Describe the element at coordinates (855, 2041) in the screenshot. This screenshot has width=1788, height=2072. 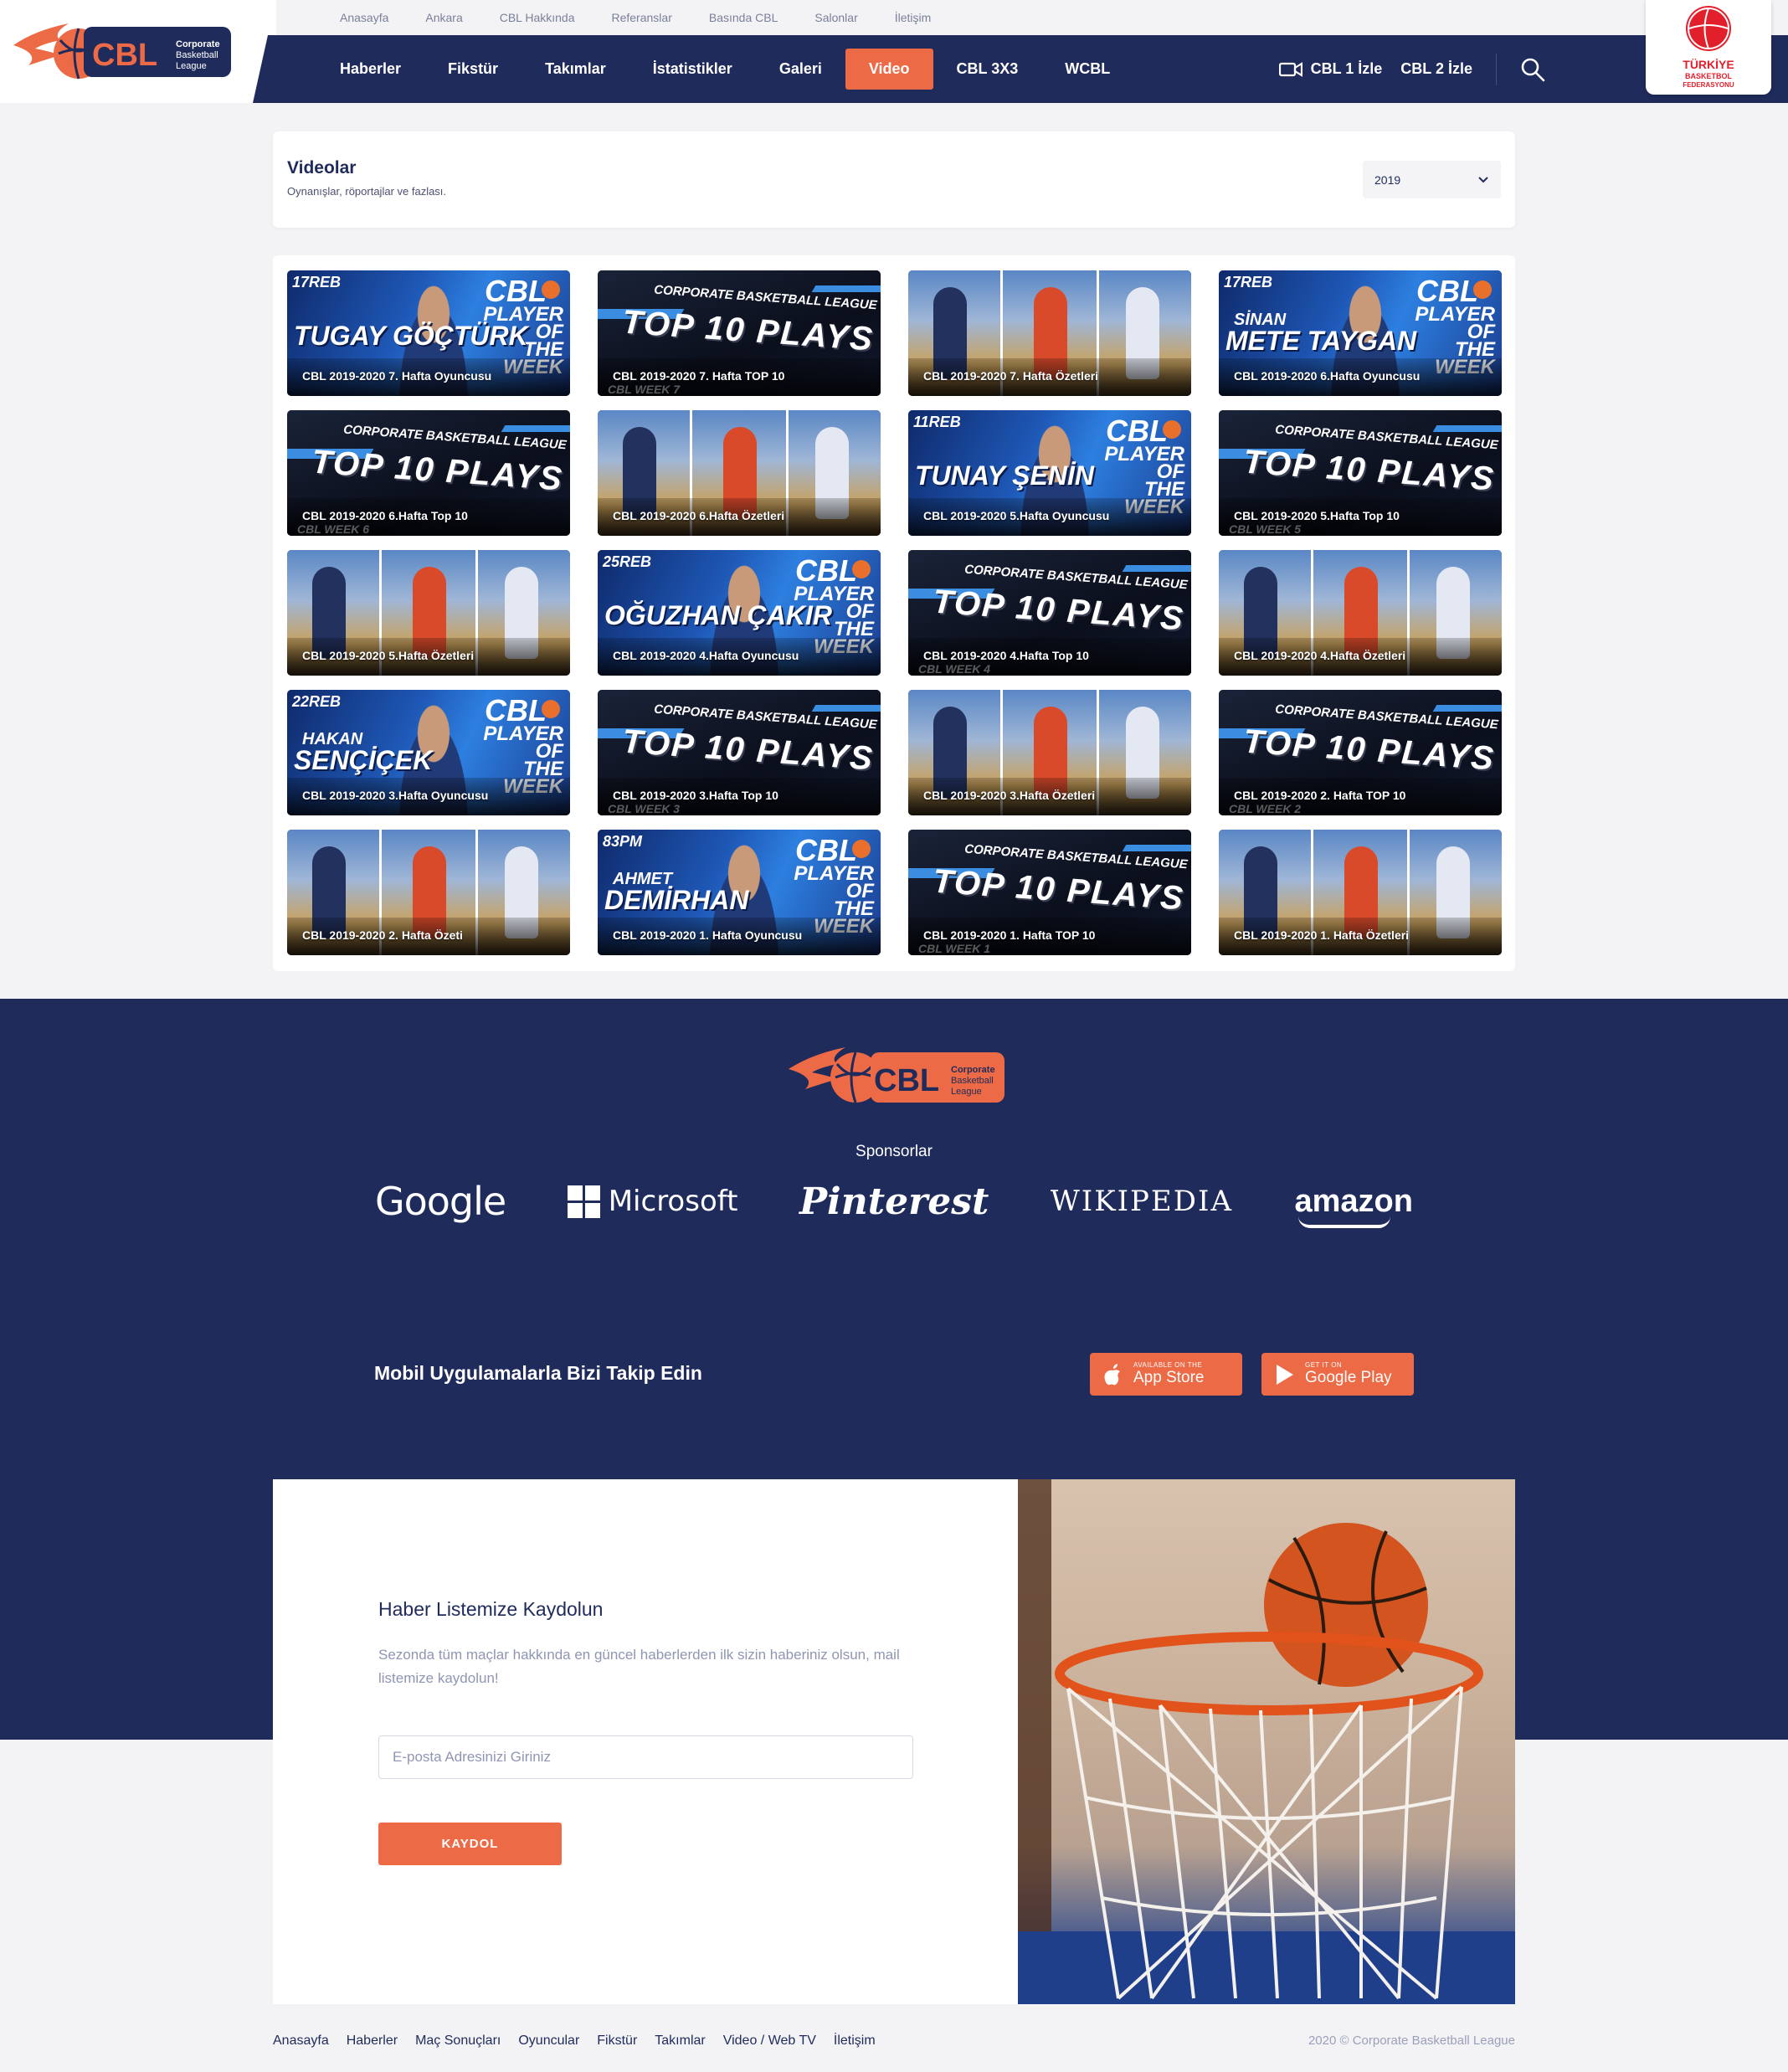
I see `footer-link-iletisim: İletişim` at that location.